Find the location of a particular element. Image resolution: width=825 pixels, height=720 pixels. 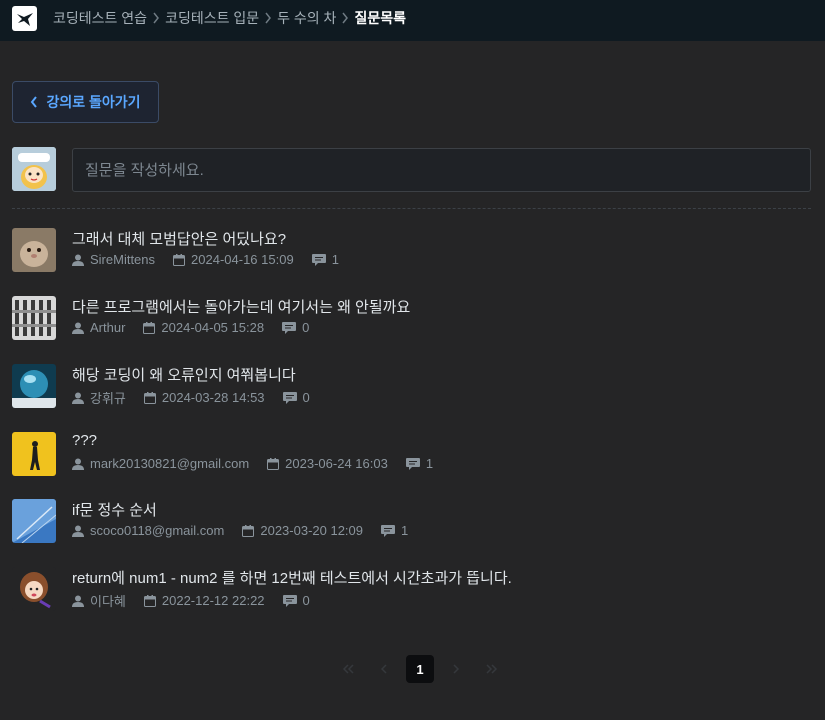

breadcrumb-item-intro: 코딩테스트 입문 is located at coordinates (212, 18).